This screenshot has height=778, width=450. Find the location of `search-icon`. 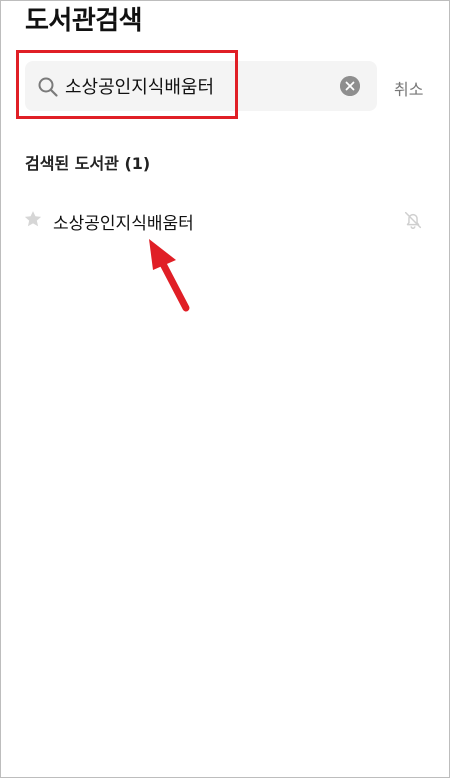

search-icon is located at coordinates (48, 87).